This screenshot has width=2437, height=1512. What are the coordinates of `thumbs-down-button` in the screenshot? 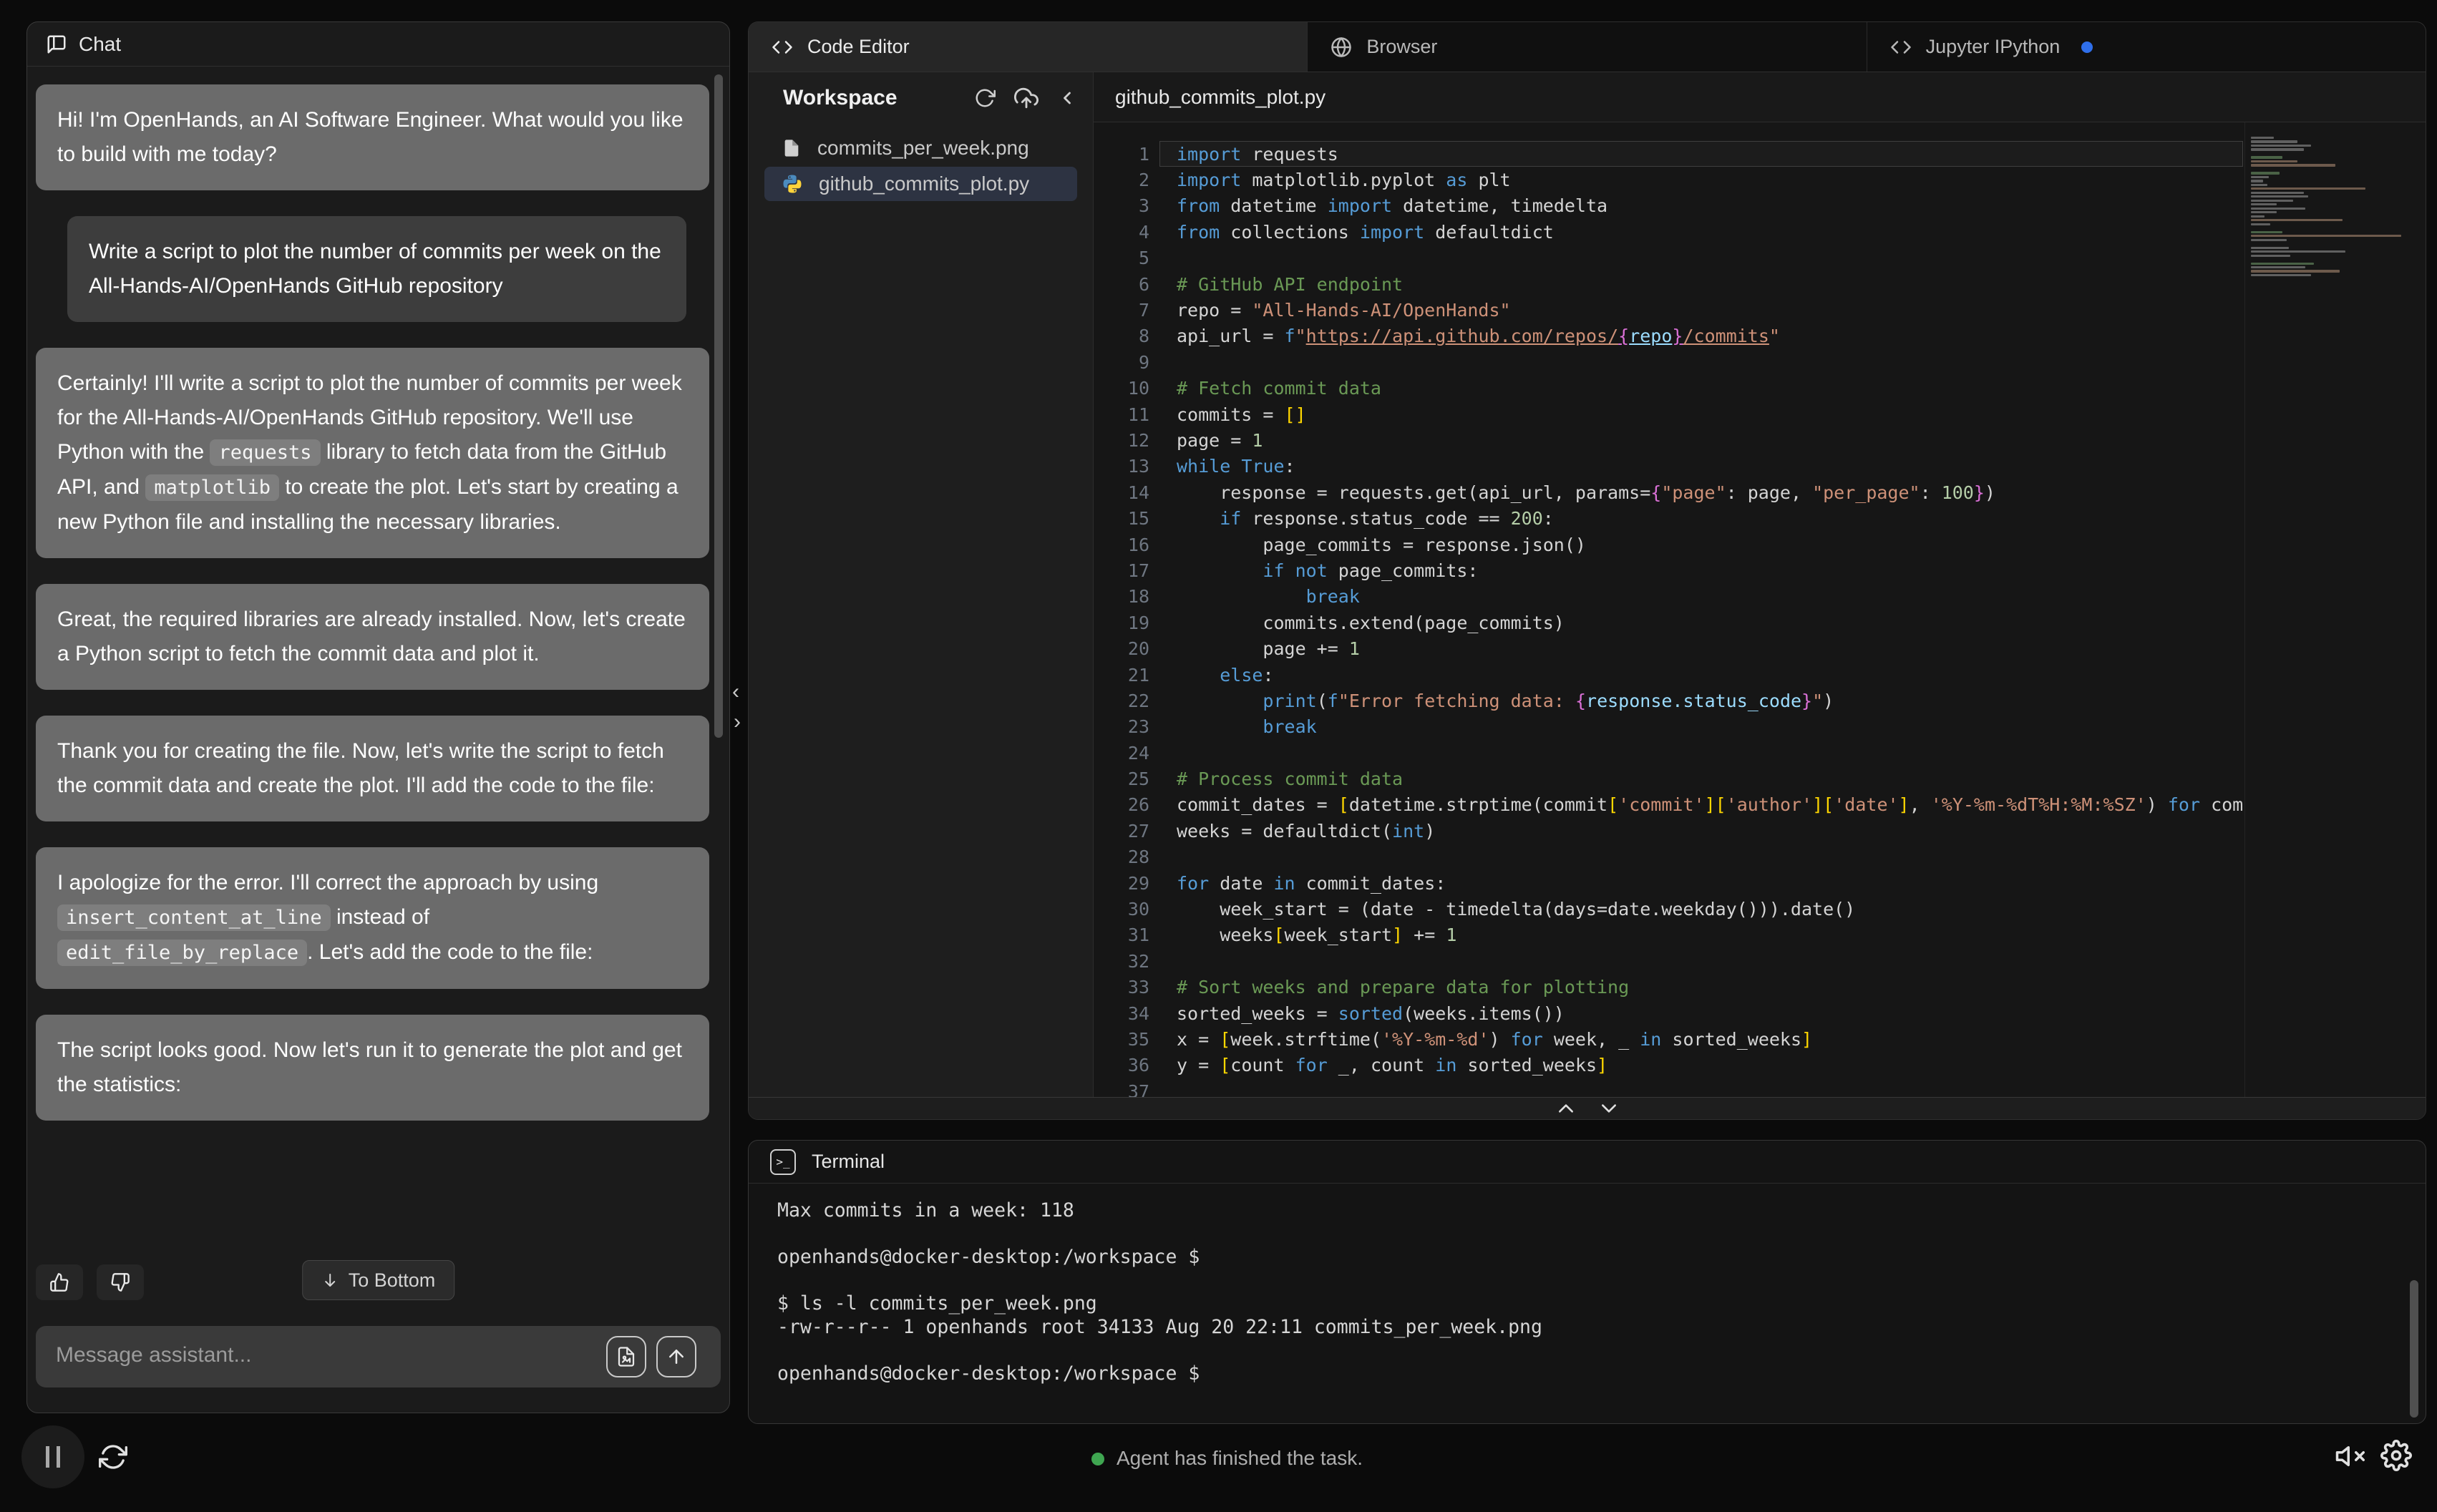 It's located at (120, 1282).